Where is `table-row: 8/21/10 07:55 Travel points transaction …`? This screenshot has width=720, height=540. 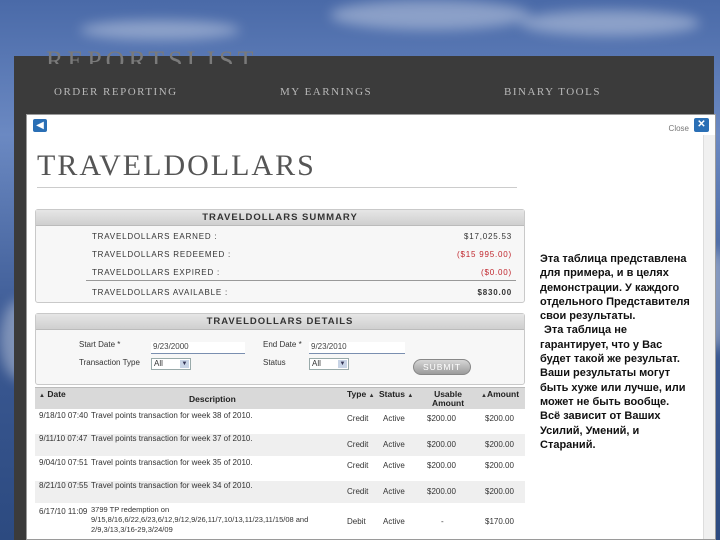
table-row: 8/21/10 07:55 Travel points transaction … is located at coordinates (280, 492).